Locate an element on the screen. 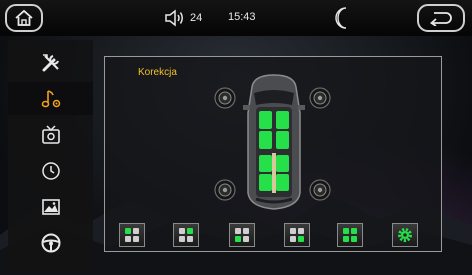  sidebar-item-general is located at coordinates (50, 62).